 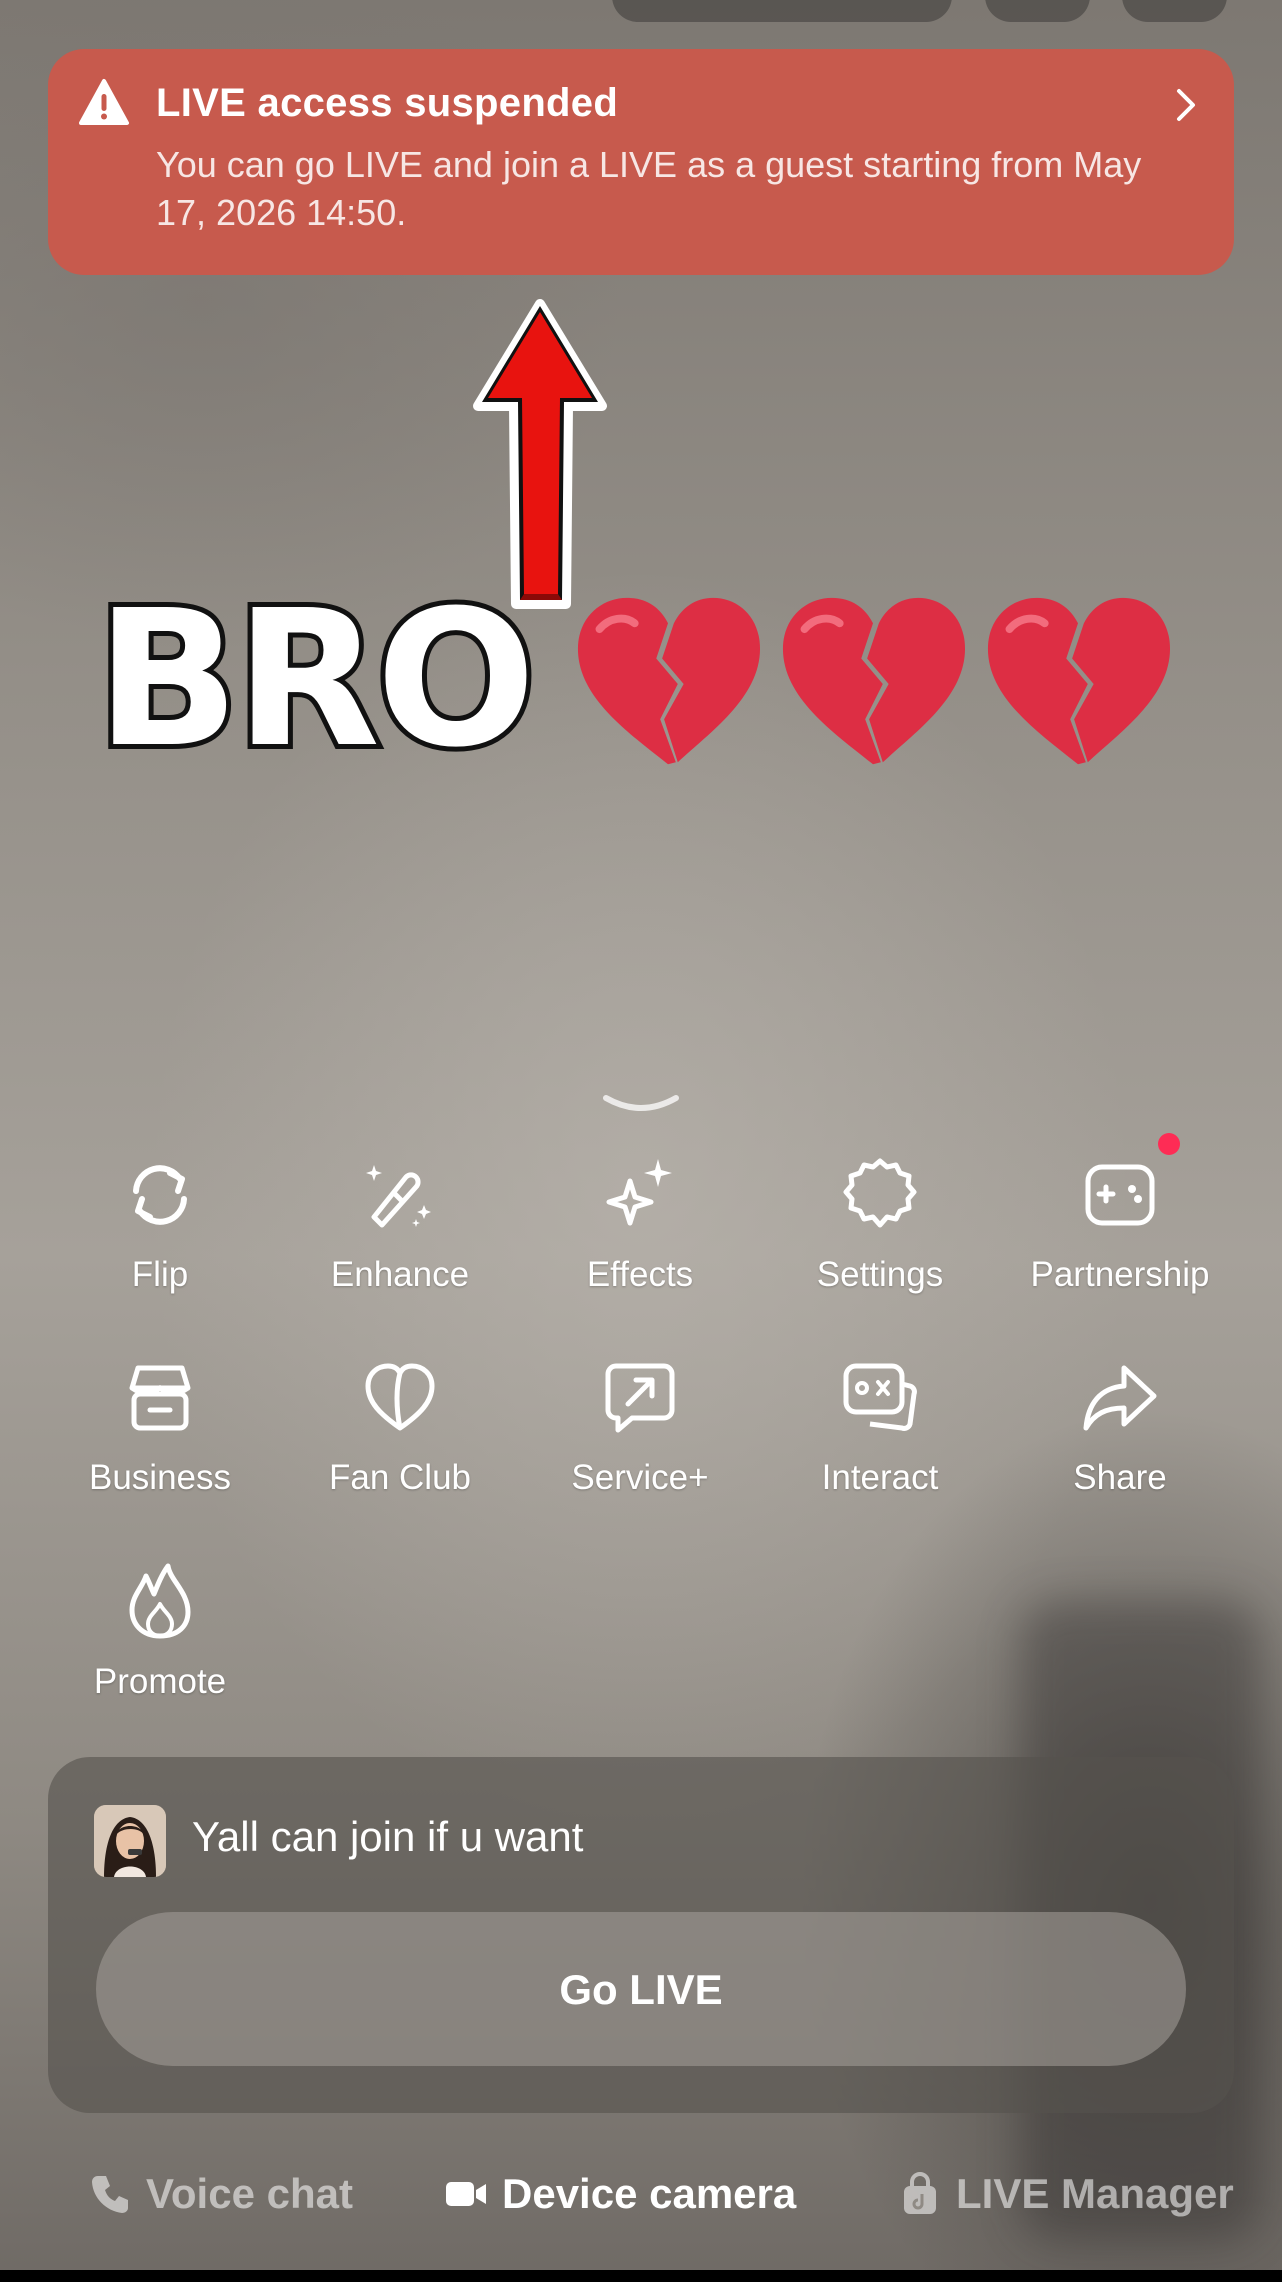 I want to click on tool-share: Share, so click(x=1120, y=1448).